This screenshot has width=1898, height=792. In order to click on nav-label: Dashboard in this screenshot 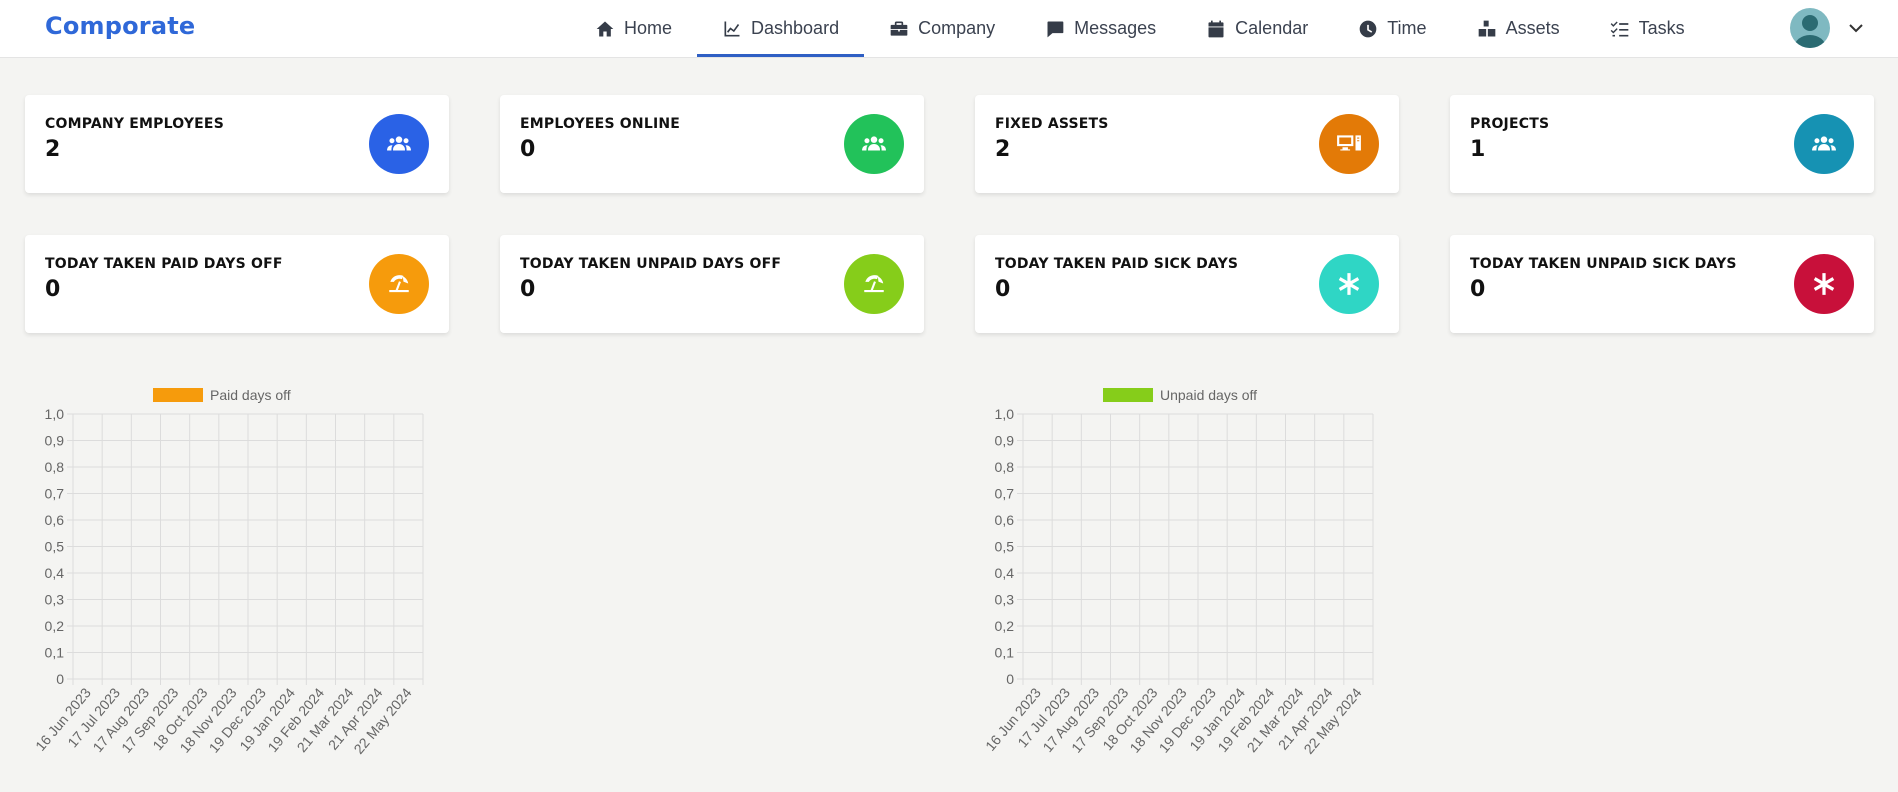, I will do `click(795, 28)`.